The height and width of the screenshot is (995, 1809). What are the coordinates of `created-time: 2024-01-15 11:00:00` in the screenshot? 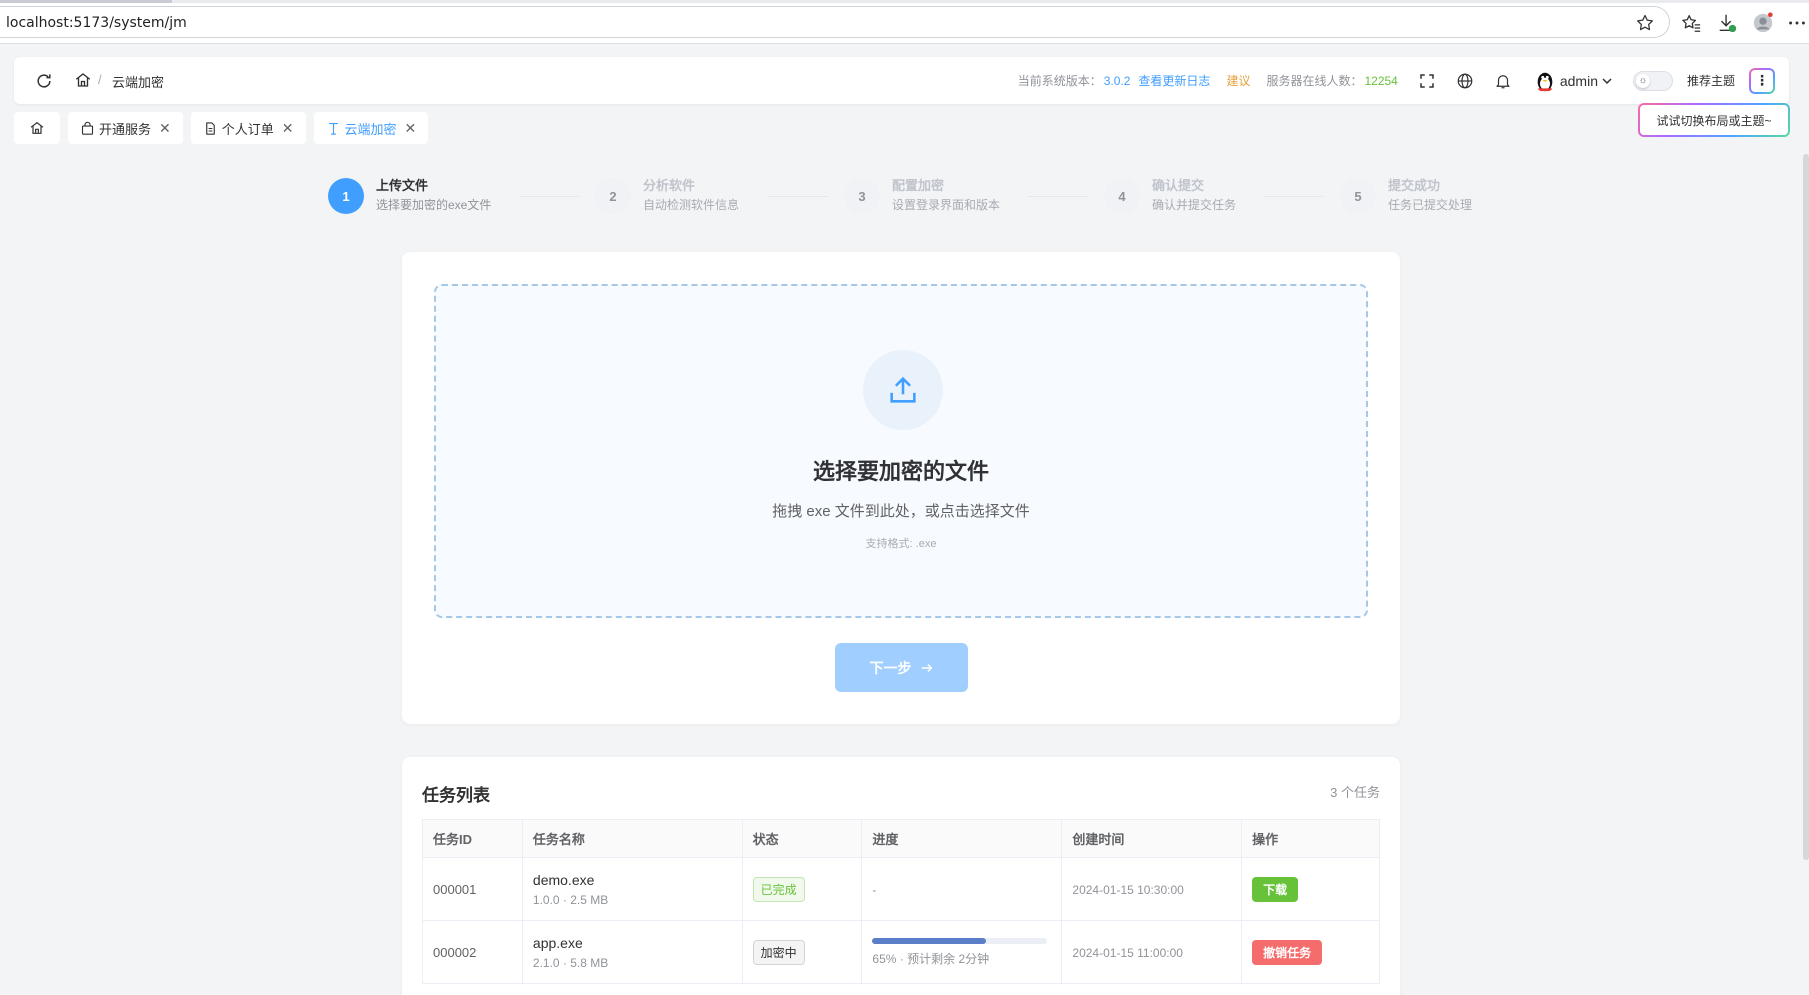 It's located at (1152, 952).